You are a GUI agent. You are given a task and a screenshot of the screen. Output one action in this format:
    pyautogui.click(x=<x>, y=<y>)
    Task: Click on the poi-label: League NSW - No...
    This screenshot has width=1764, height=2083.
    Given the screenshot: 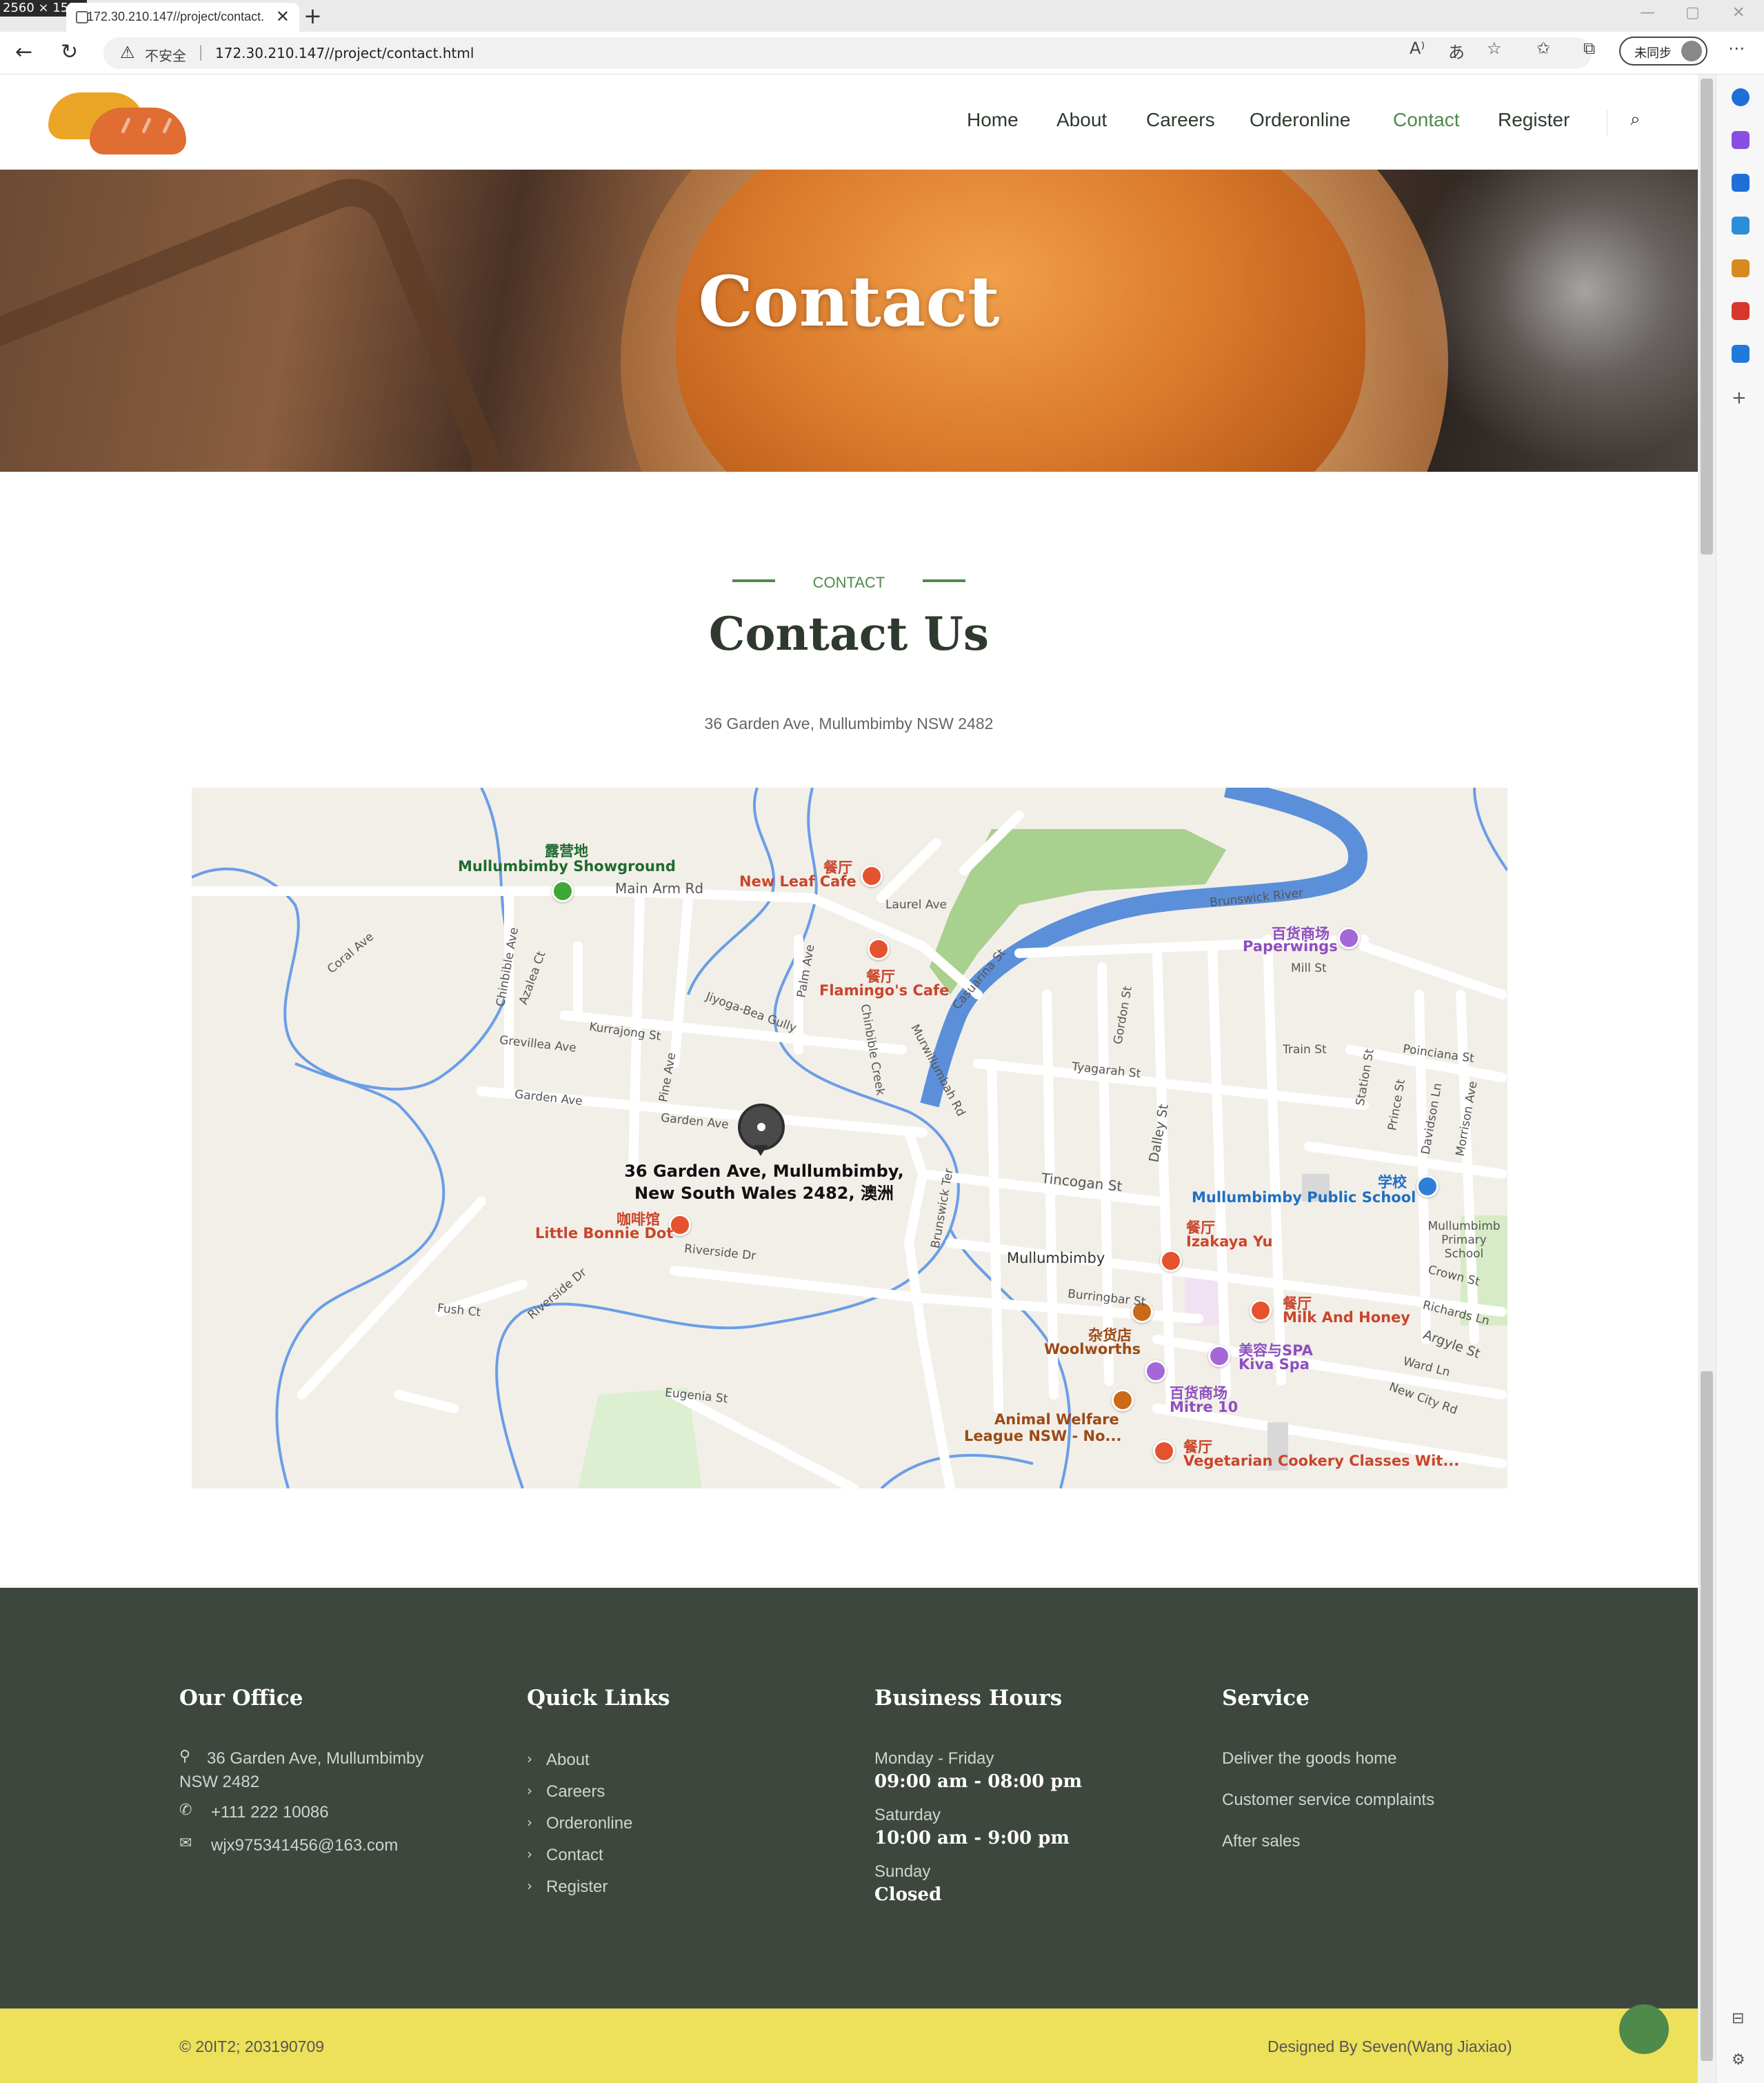 What is the action you would take?
    pyautogui.click(x=1042, y=1436)
    